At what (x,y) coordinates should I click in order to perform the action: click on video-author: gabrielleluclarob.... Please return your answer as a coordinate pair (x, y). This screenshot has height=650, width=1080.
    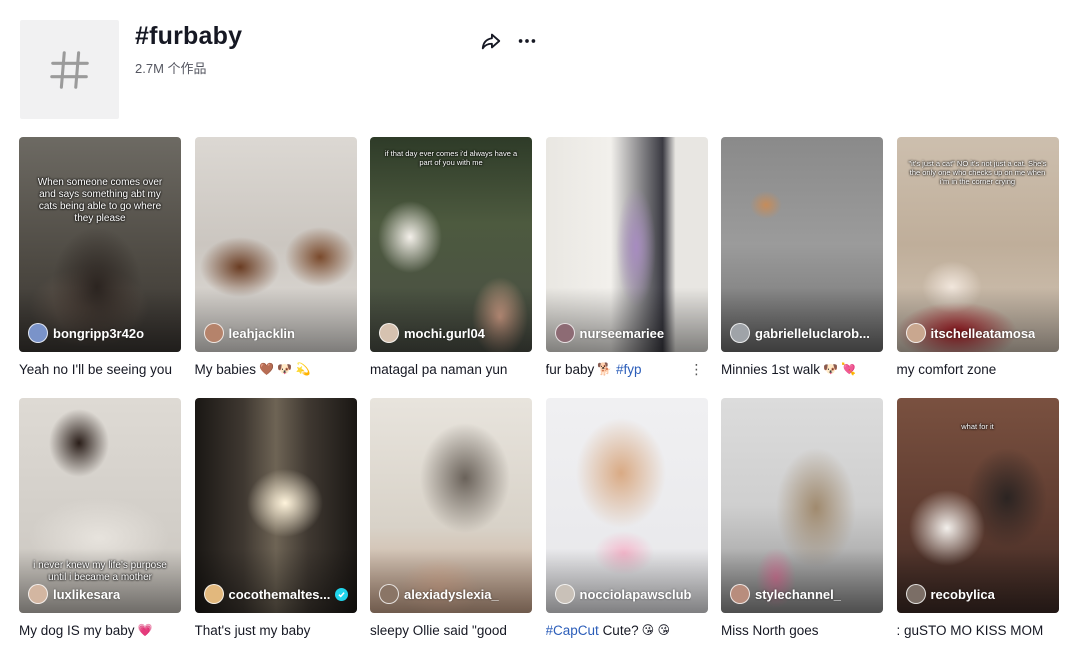
    Looking at the image, I should click on (802, 333).